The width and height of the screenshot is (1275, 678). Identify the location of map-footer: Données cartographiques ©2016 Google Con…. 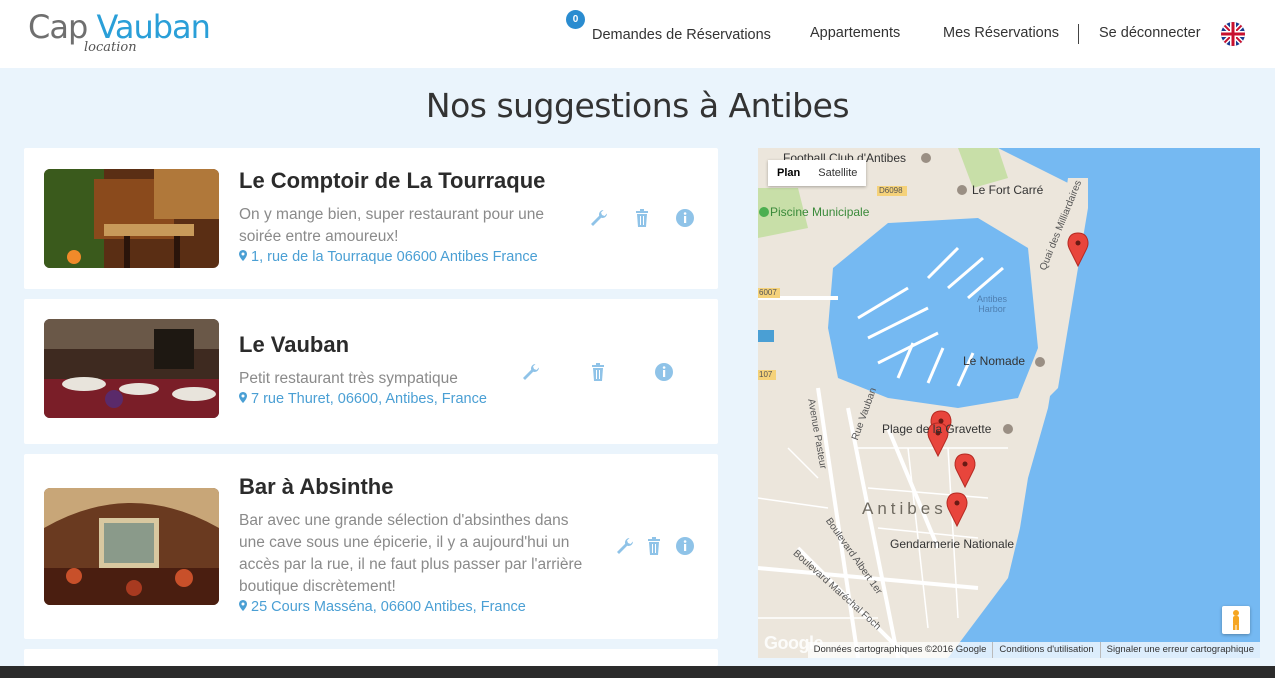
(1033, 650).